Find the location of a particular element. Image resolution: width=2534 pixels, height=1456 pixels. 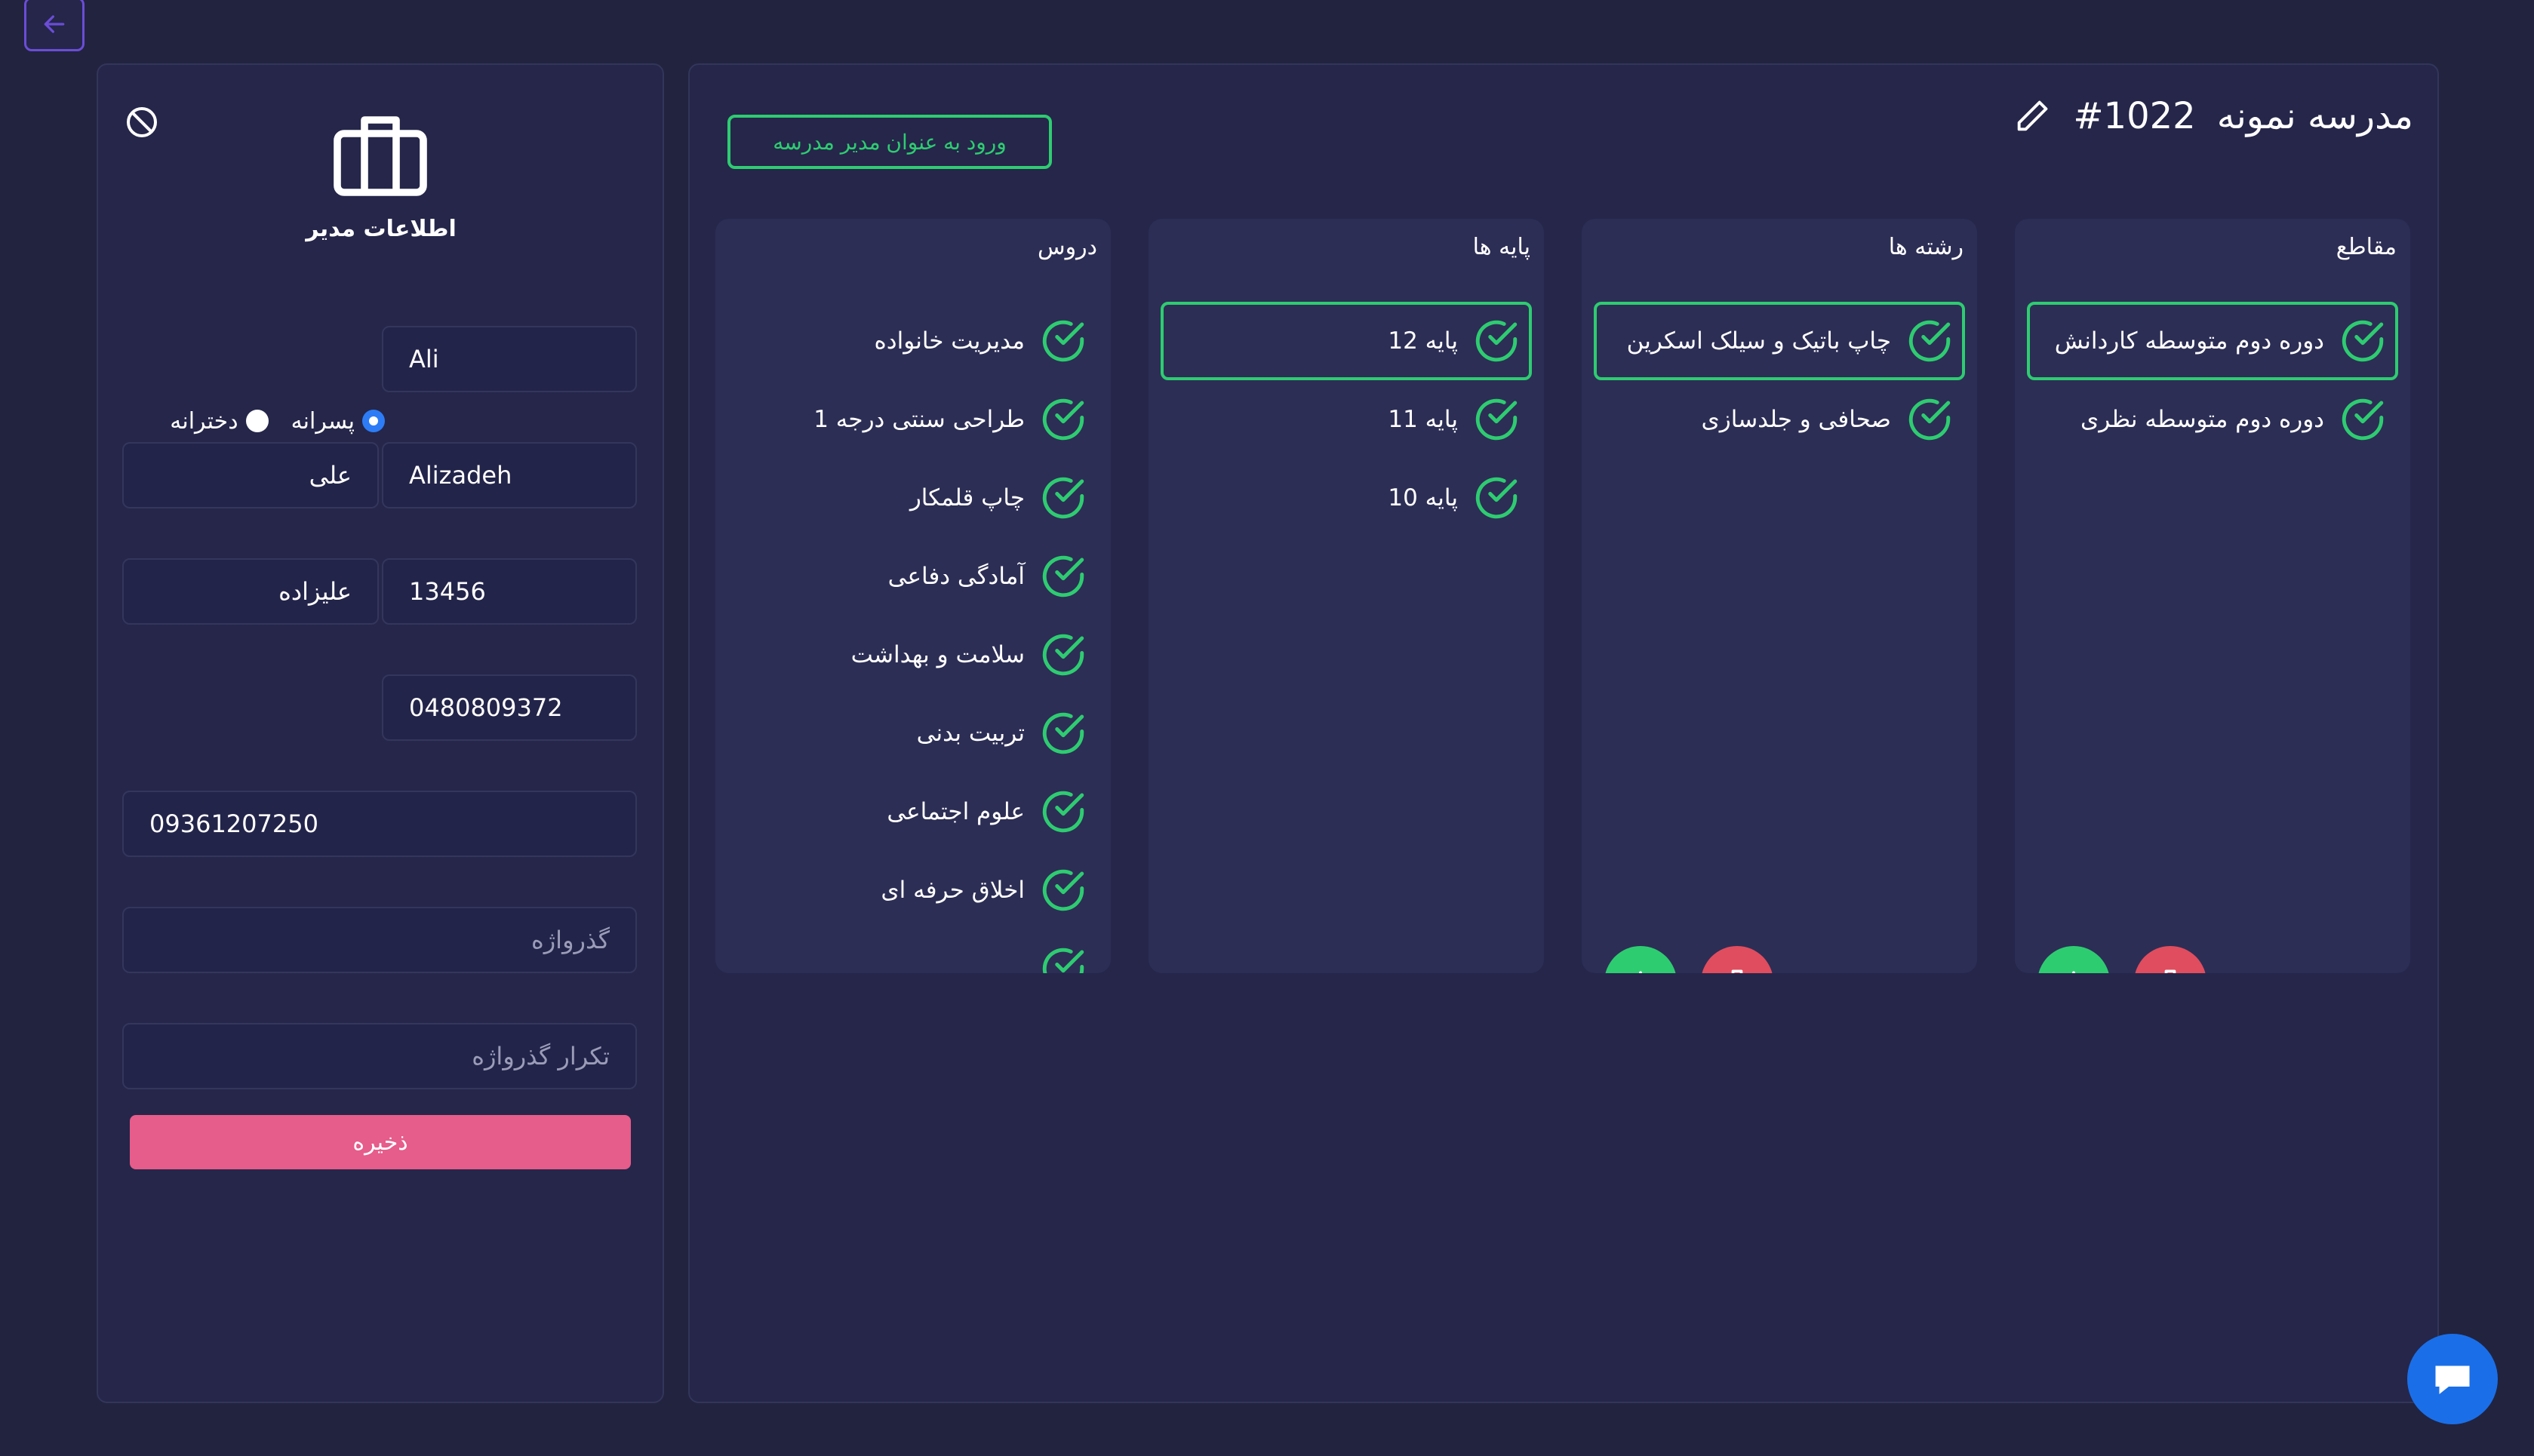

item-label: سلامت و بهداشت is located at coordinates (938, 654).